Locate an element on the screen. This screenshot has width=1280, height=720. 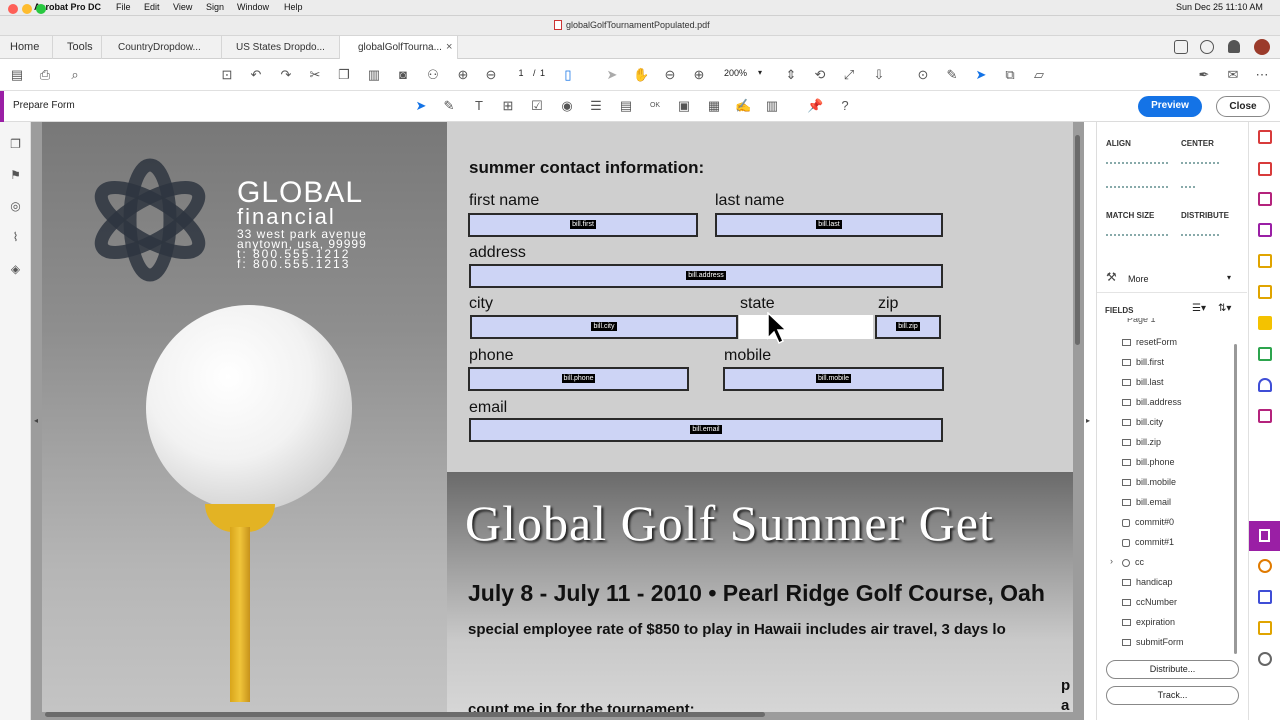
page-thumbnails-icon: ❐ is located at coordinates (15, 144).